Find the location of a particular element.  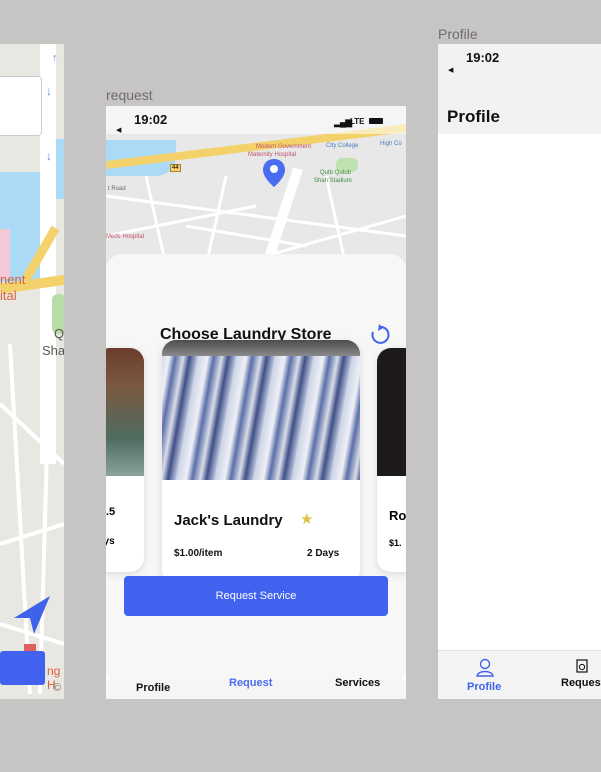

store-rating-partial: .5 is located at coordinates (111, 512).